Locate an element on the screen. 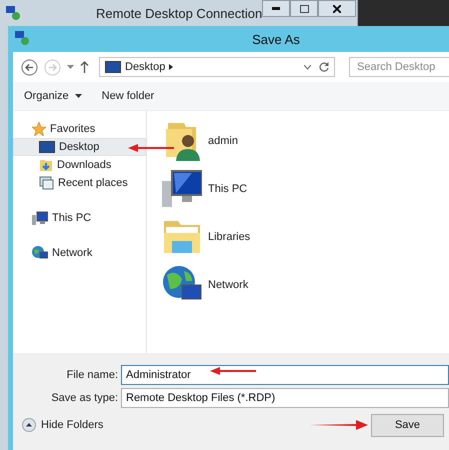 The image size is (449, 450). up-icon is located at coordinates (84, 67).